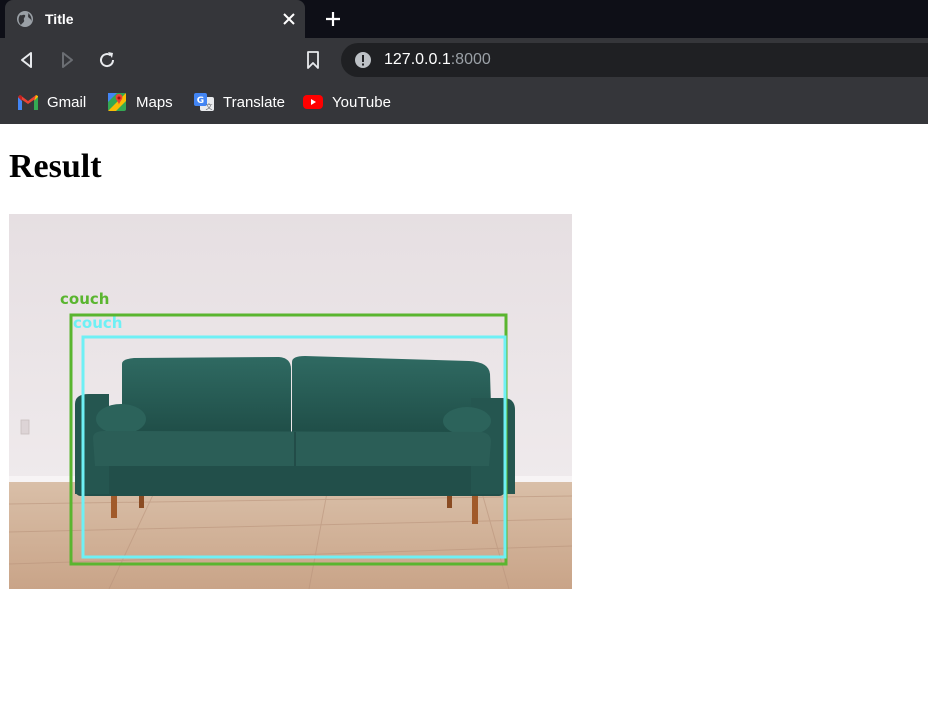  Describe the element at coordinates (363, 60) in the screenshot. I see `info-icon` at that location.